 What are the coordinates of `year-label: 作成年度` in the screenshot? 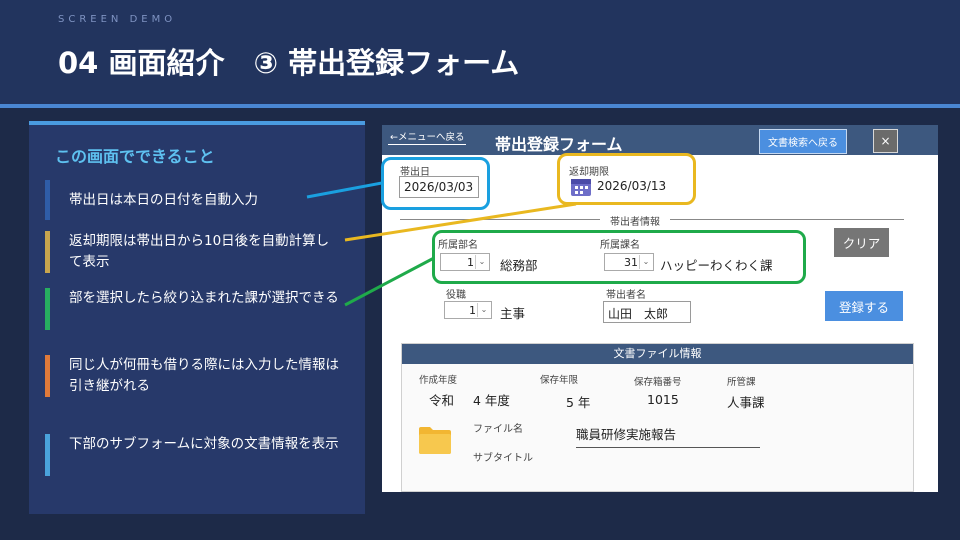 It's located at (438, 380).